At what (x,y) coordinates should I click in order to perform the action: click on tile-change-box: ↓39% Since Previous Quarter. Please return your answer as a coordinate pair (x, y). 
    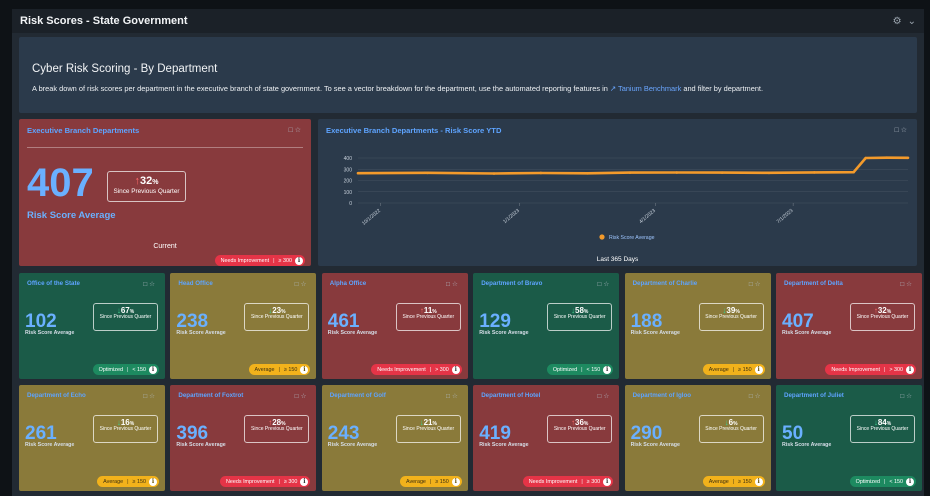
    Looking at the image, I should click on (731, 317).